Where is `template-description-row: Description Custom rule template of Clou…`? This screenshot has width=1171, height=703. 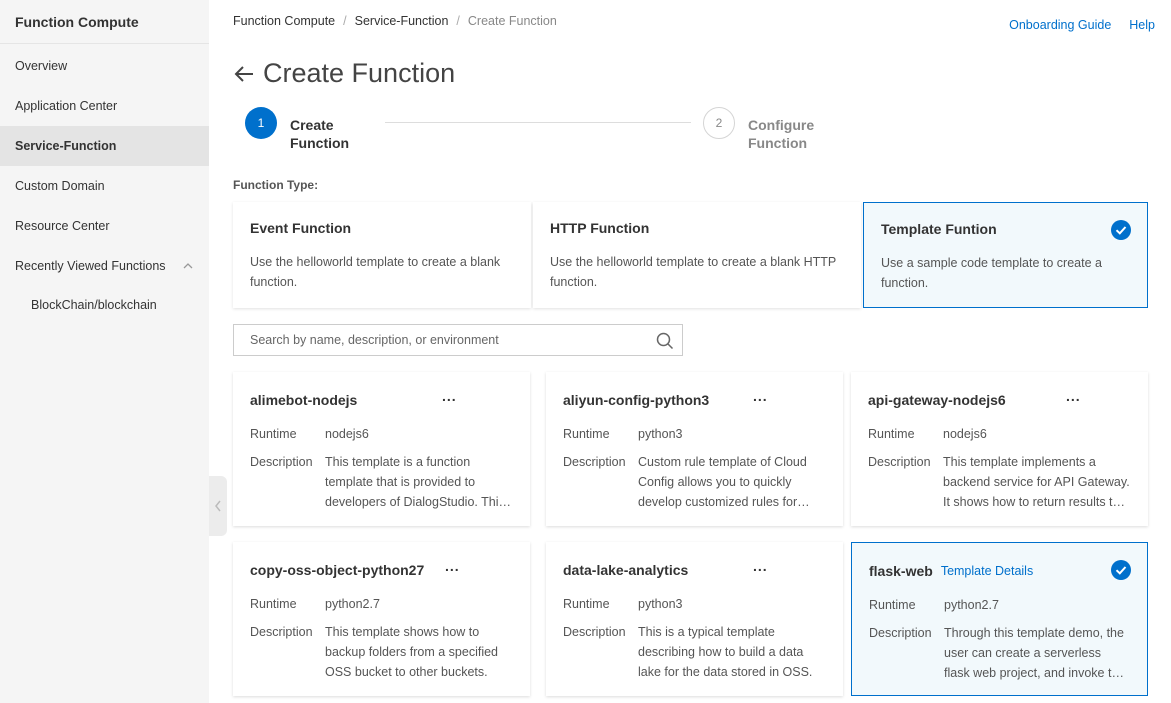 template-description-row: Description Custom rule template of Clou… is located at coordinates (694, 482).